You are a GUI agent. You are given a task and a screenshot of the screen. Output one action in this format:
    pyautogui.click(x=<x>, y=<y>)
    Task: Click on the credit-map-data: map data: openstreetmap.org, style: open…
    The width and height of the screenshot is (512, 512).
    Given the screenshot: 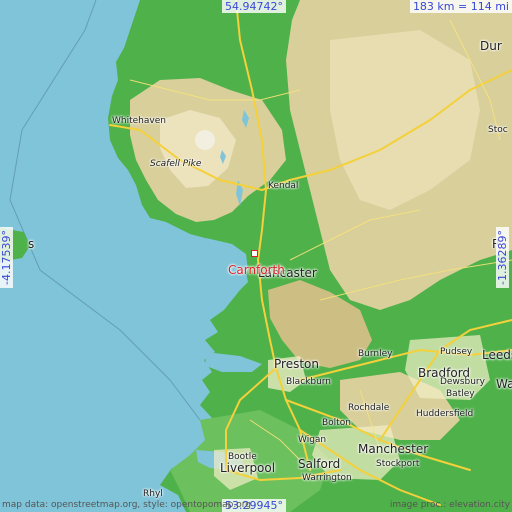 What is the action you would take?
    pyautogui.click(x=126, y=505)
    